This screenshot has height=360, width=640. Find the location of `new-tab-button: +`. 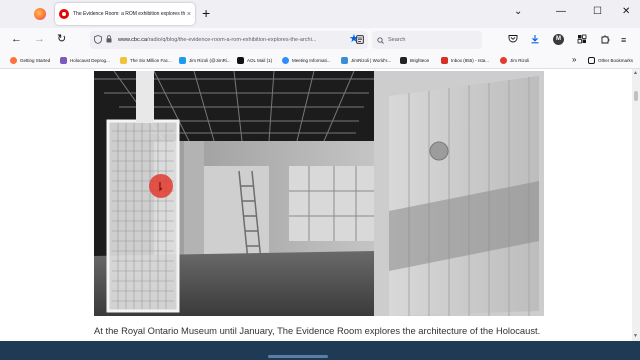

new-tab-button: + is located at coordinates (206, 13).